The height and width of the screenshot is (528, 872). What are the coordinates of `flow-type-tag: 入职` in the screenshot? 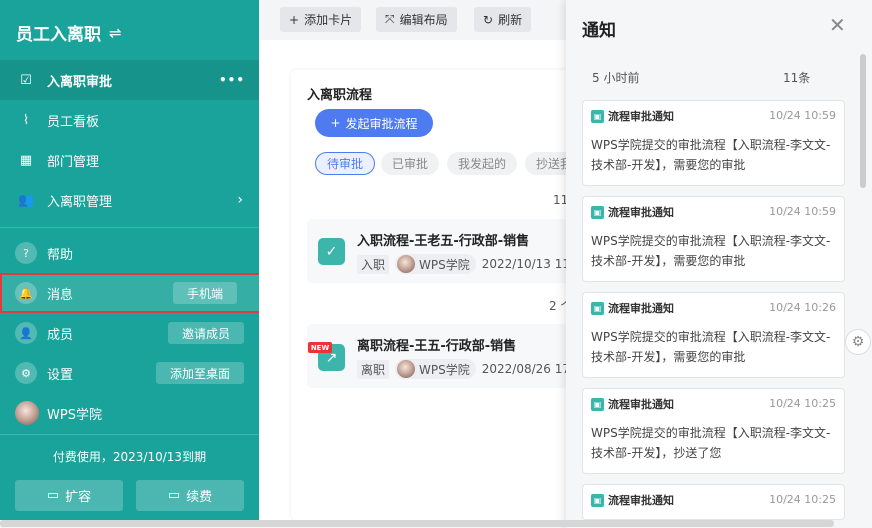 It's located at (373, 264).